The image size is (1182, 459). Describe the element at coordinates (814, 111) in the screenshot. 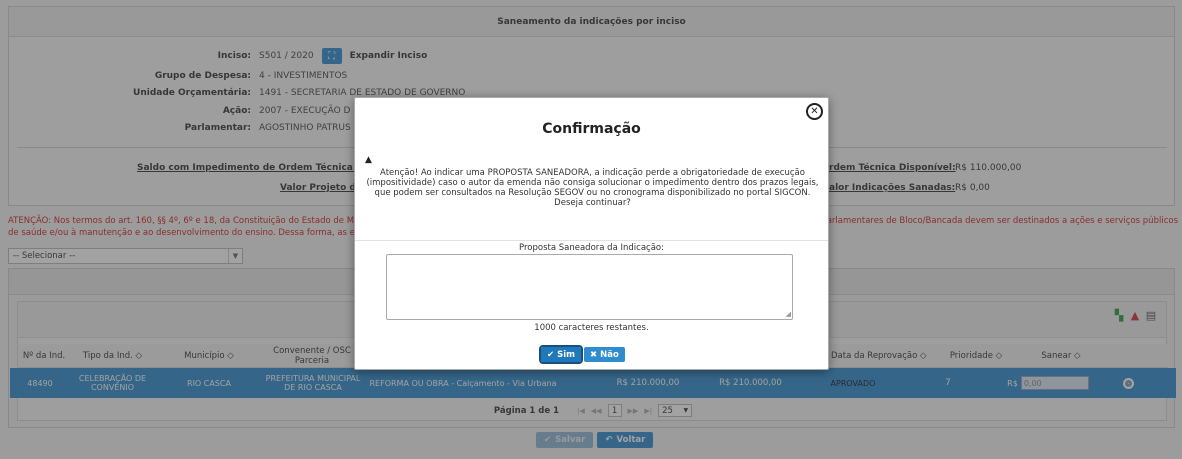

I see `close-icon: ✕` at that location.